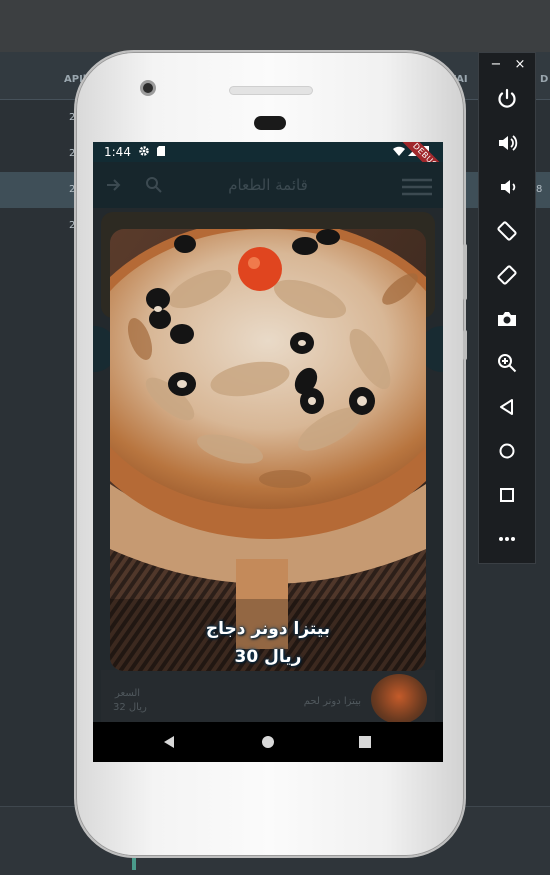  I want to click on wifi-icon, so click(399, 152).